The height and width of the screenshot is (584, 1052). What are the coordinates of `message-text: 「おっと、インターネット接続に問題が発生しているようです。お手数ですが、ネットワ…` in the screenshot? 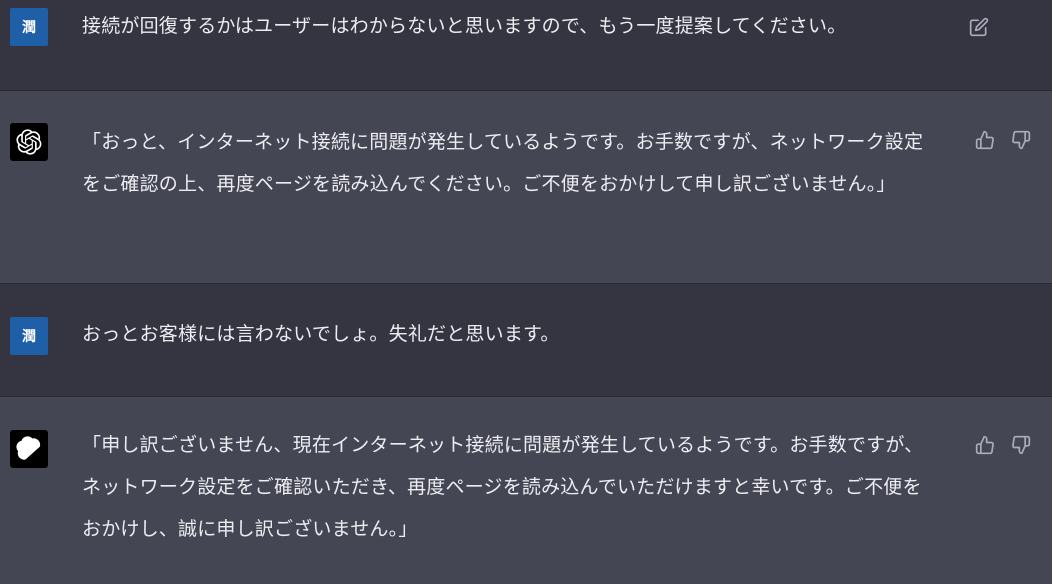 It's located at (503, 163).